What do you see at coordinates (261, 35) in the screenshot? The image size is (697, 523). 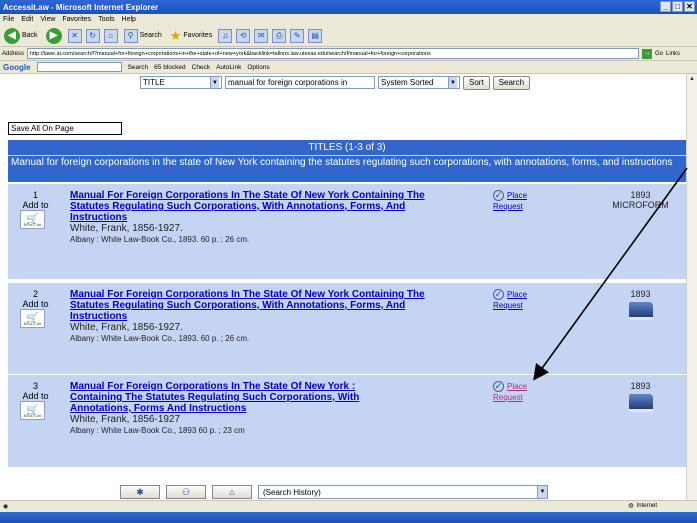 I see `mail-icon: ✉` at bounding box center [261, 35].